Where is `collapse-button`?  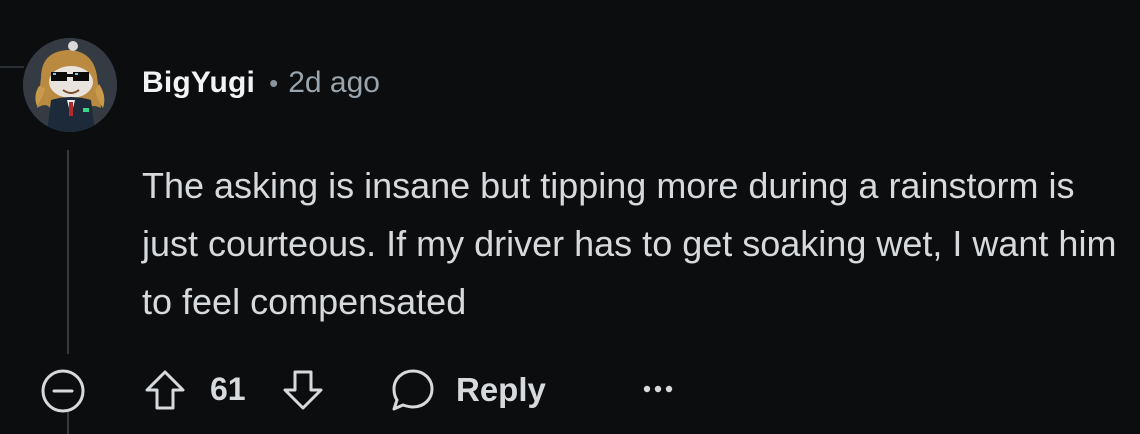 collapse-button is located at coordinates (63, 391).